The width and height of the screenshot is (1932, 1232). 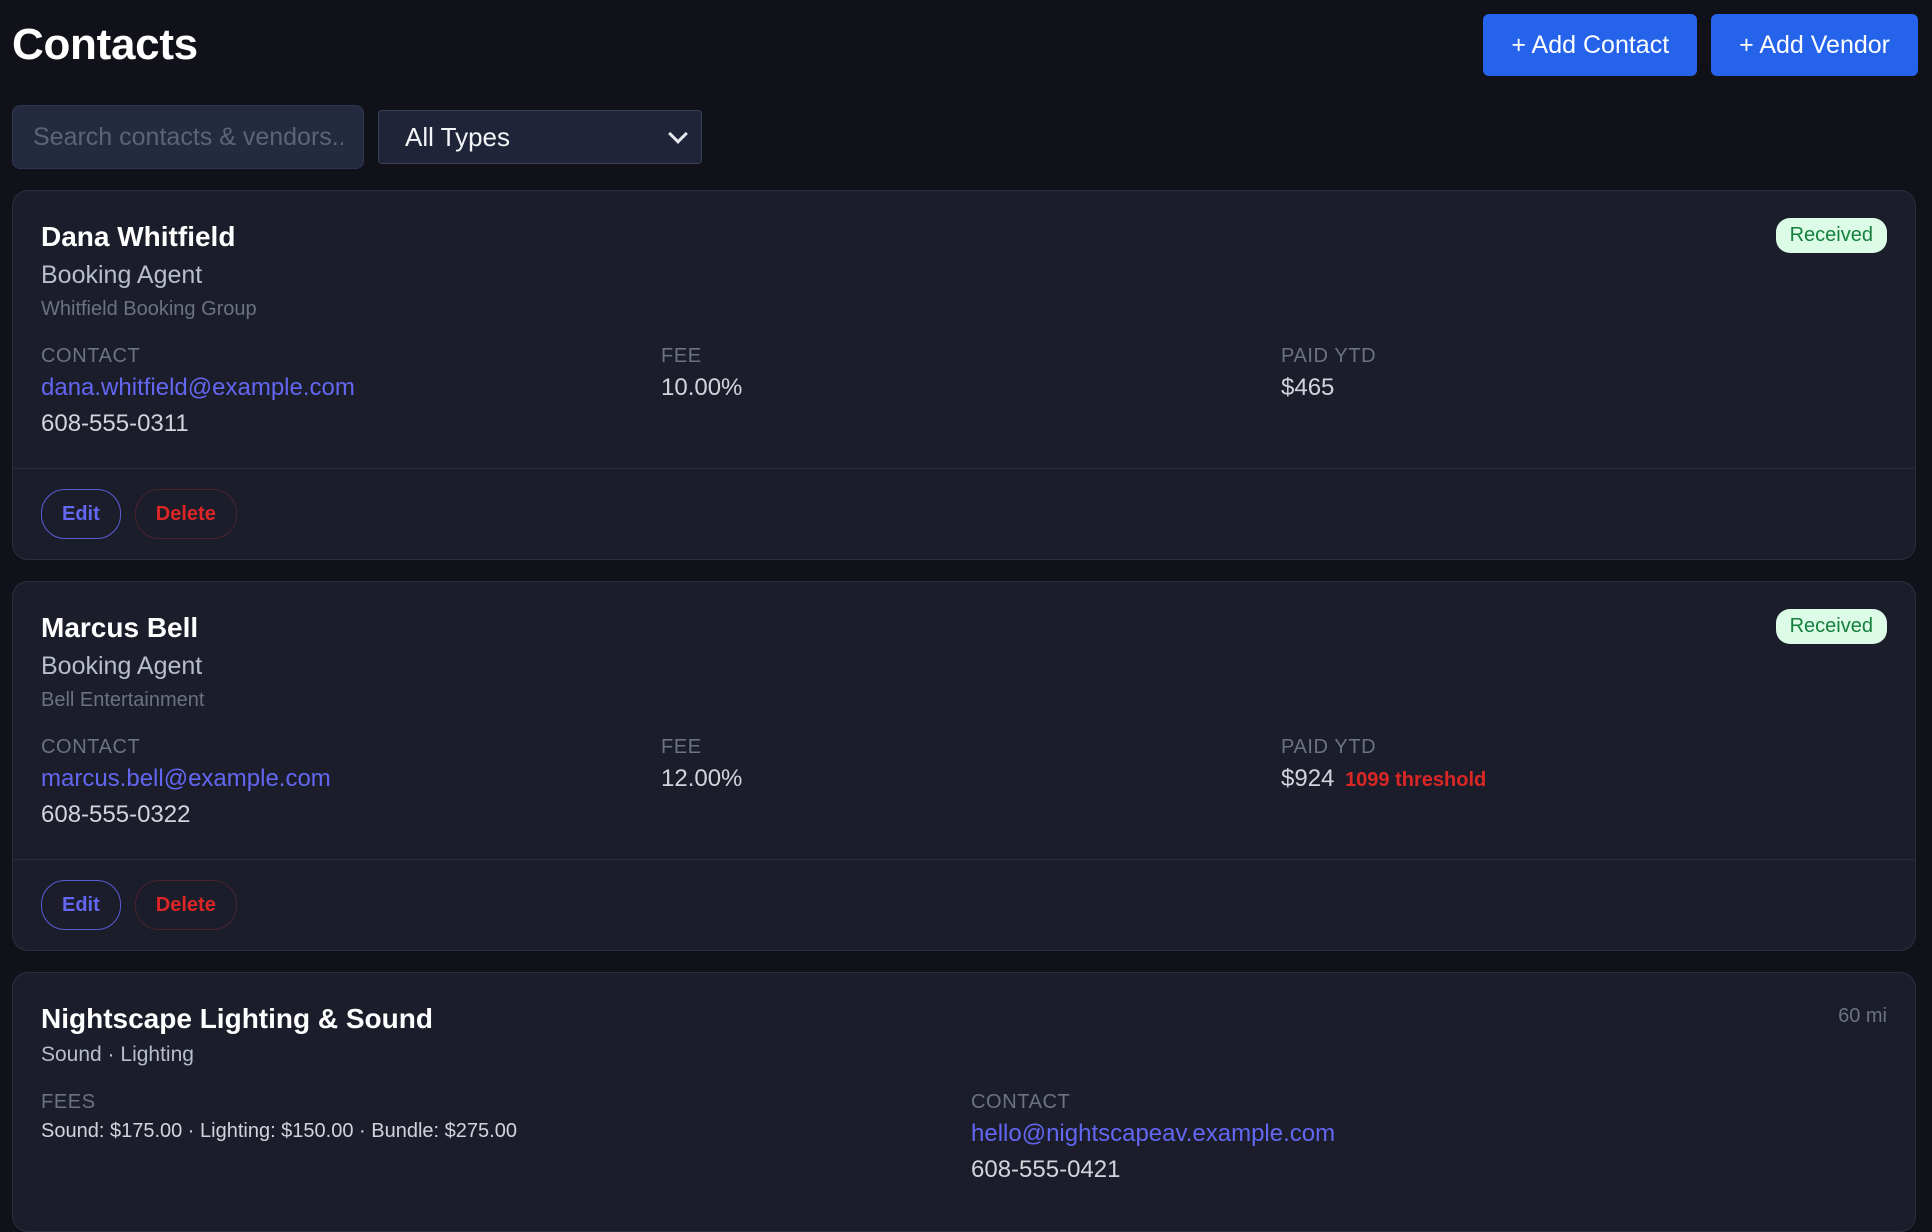 I want to click on contact-company: Bell Entertainment, so click(x=123, y=700).